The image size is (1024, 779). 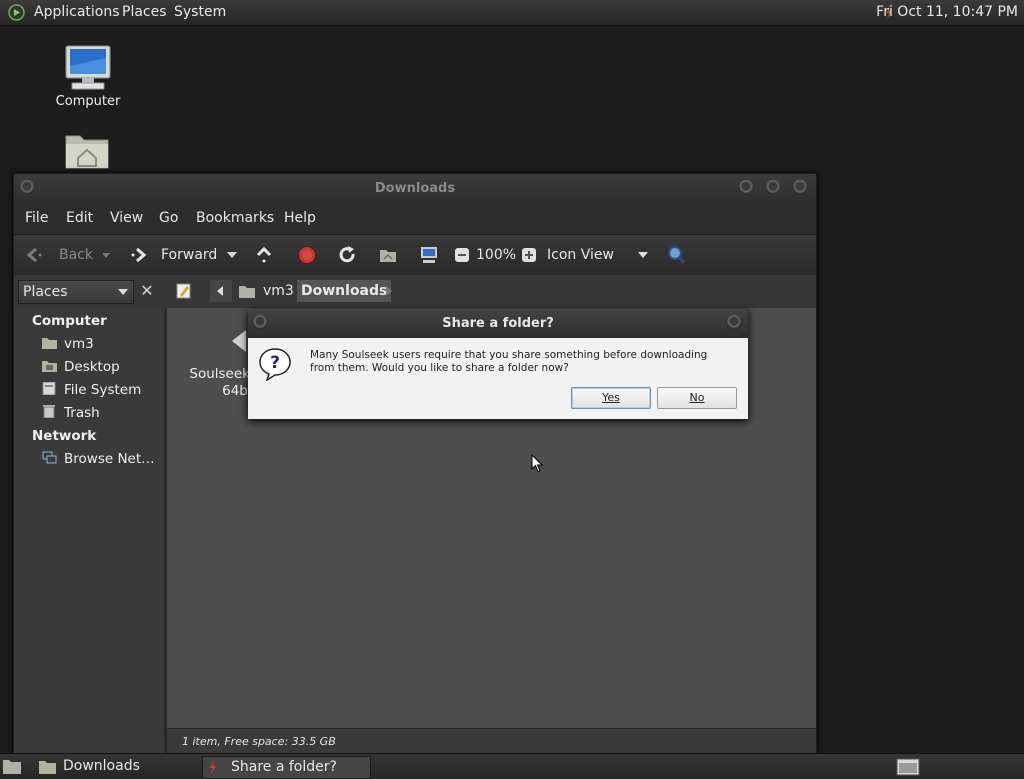 I want to click on forward-button: Forward, so click(x=189, y=255).